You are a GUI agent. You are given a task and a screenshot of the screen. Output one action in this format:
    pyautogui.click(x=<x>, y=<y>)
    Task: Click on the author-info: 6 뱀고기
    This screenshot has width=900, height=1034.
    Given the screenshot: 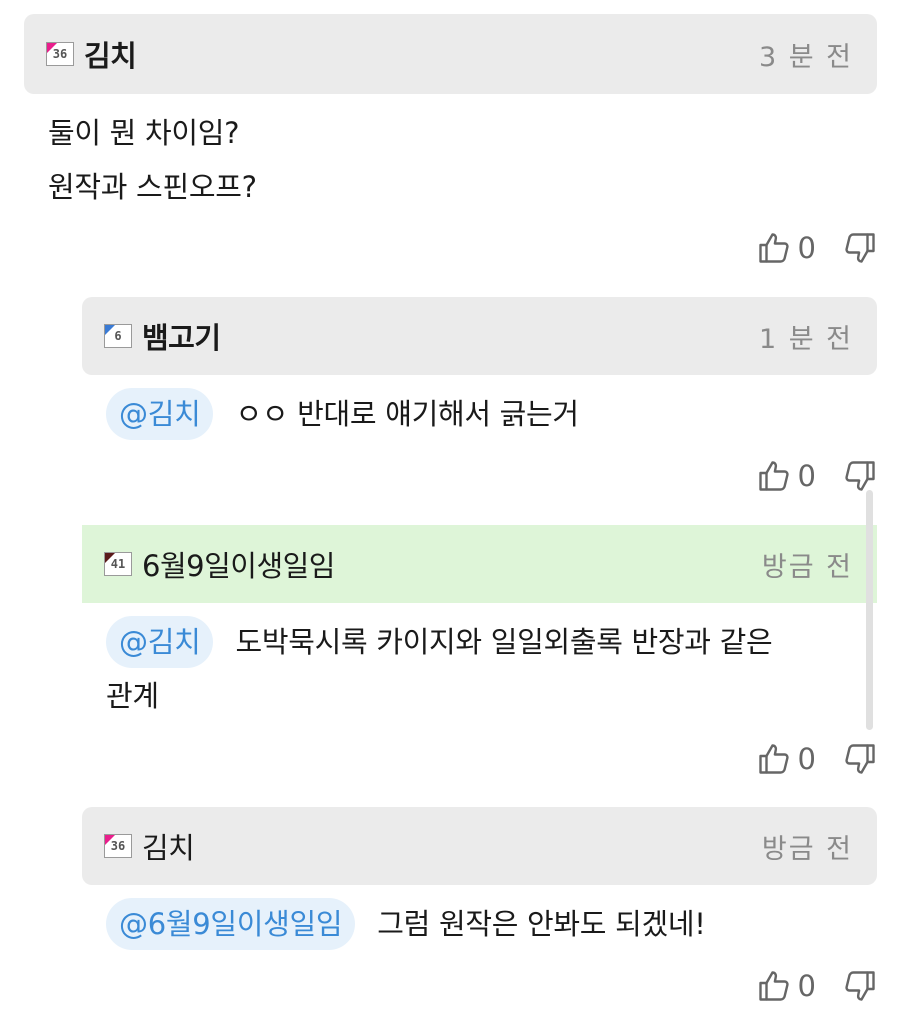 What is the action you would take?
    pyautogui.click(x=162, y=336)
    